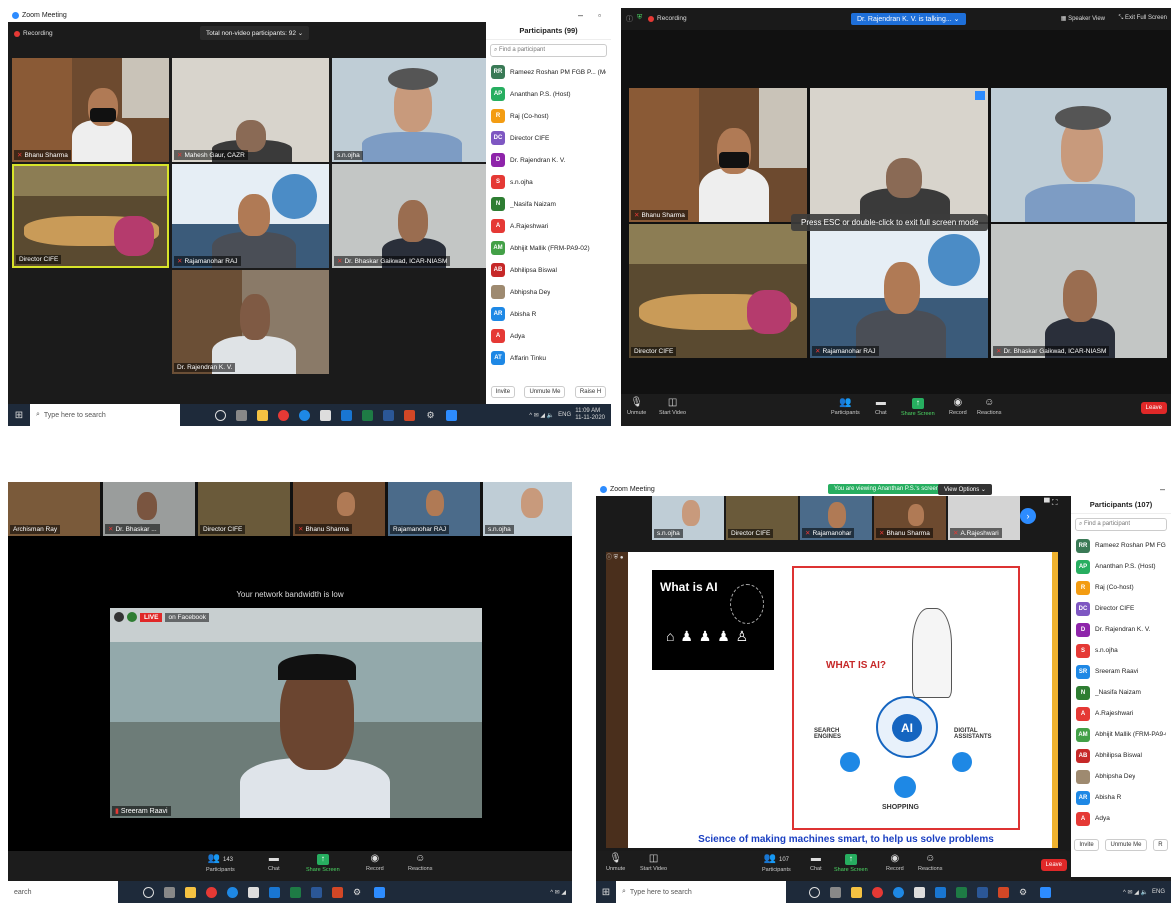 This screenshot has width=1171, height=903. I want to click on participant-row: N _Nasifa Naizam, so click(548, 204).